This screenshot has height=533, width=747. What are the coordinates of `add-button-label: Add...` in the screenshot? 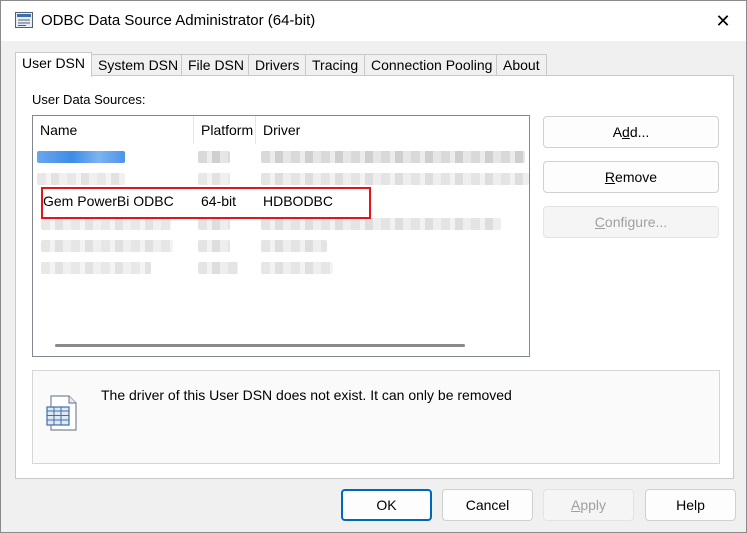 It's located at (631, 132).